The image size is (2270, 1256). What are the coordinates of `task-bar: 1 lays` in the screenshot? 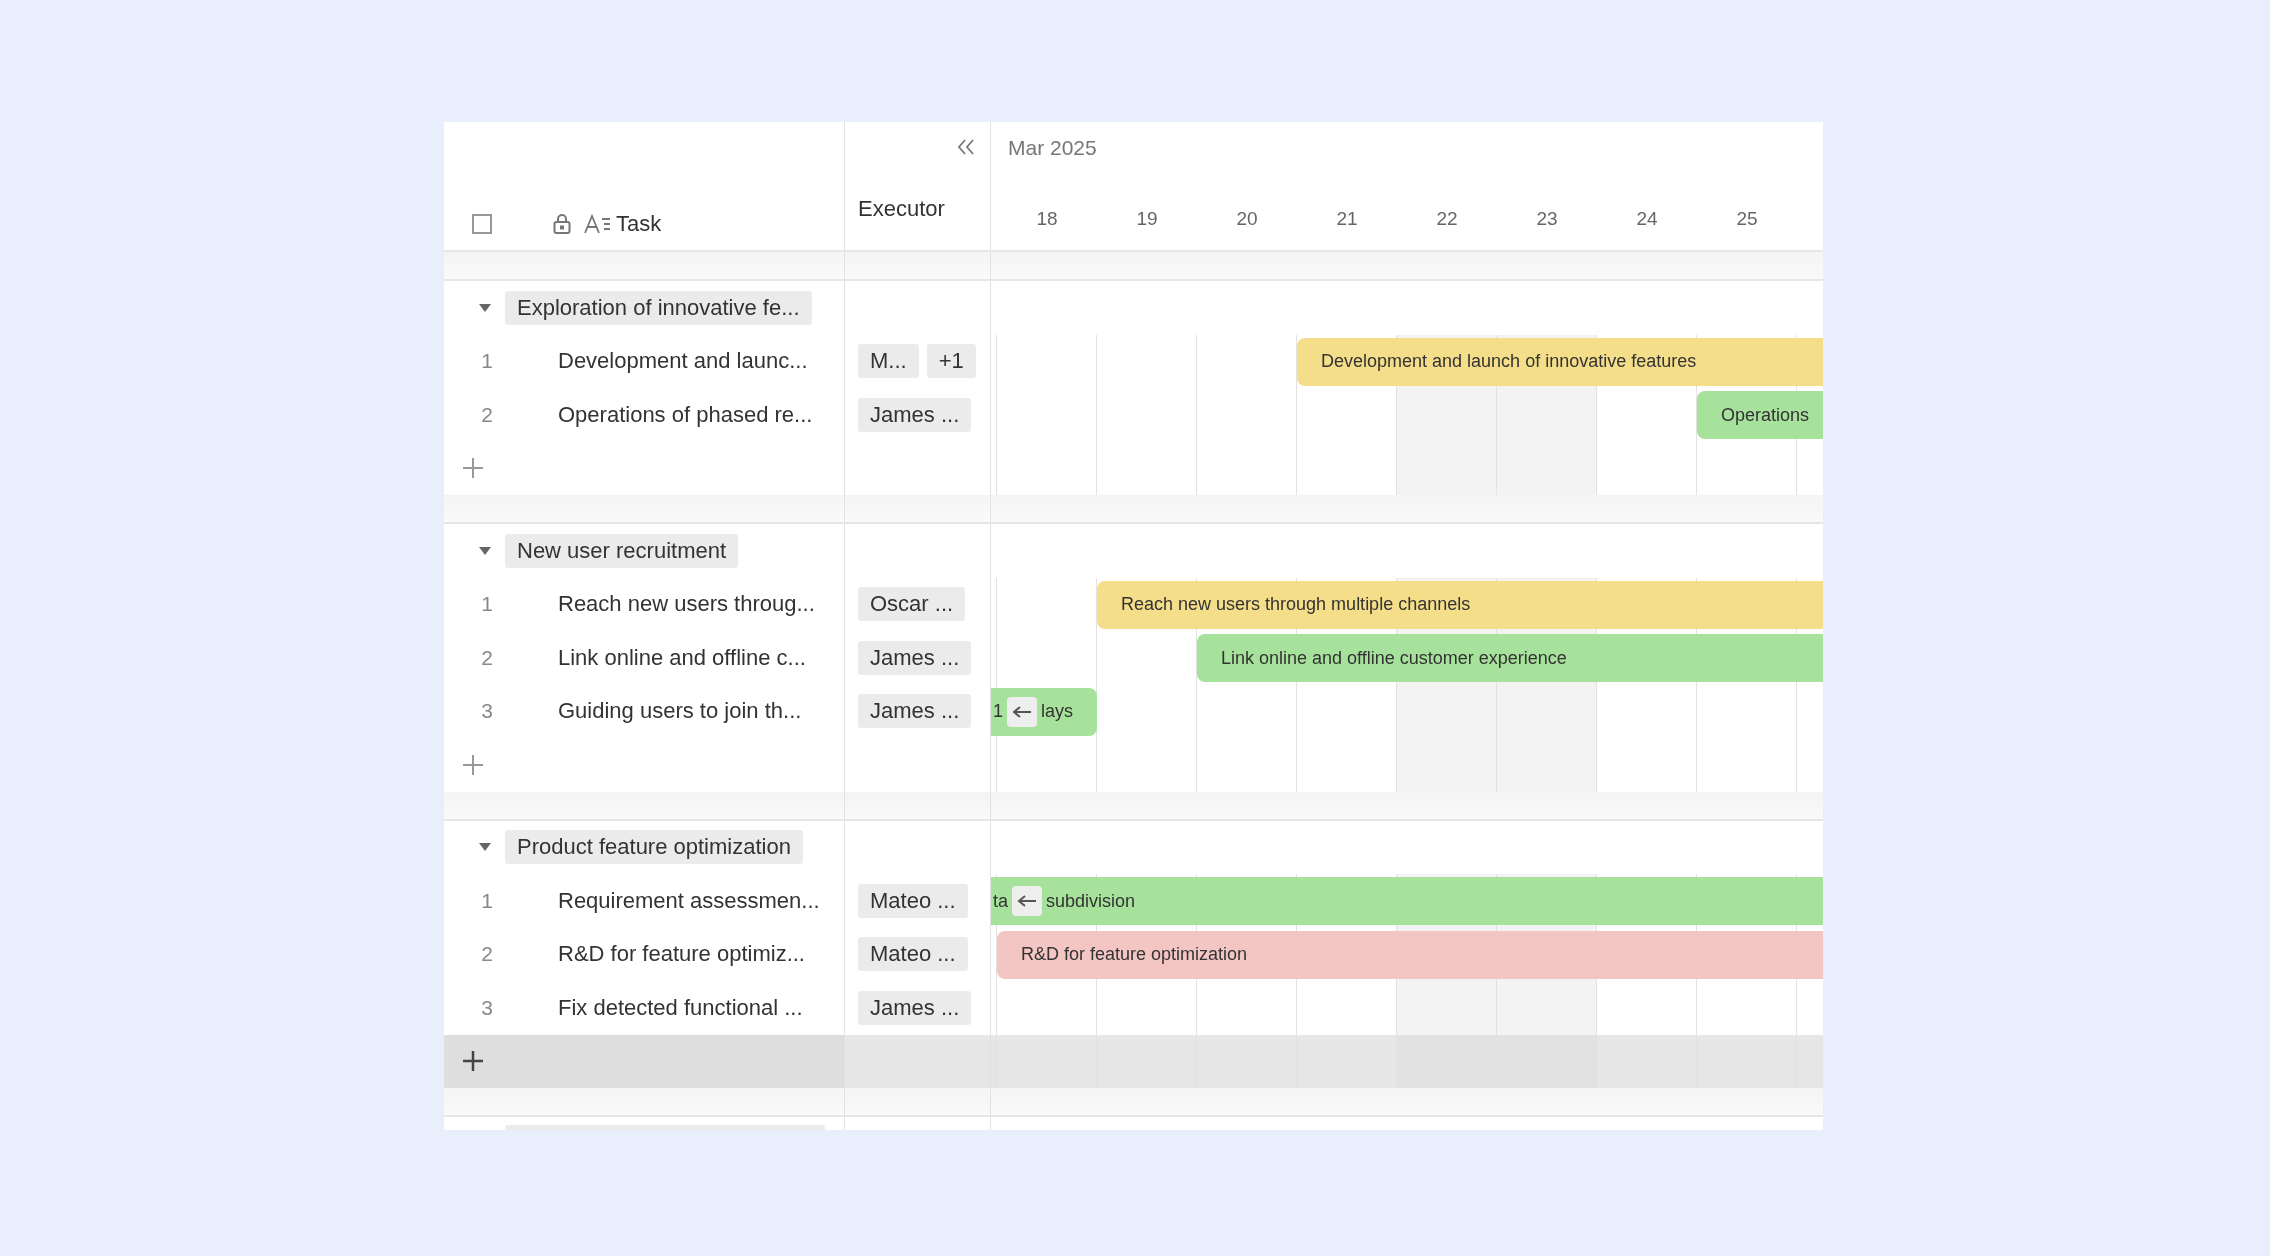 It's located at (1044, 711).